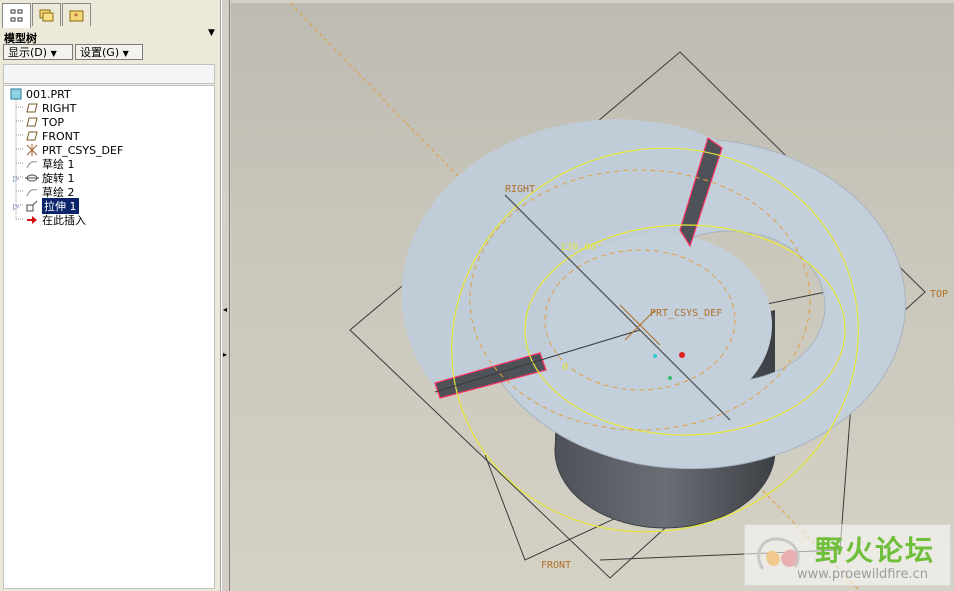 The width and height of the screenshot is (954, 591). I want to click on dim-angle: 120.00°, so click(581, 247).